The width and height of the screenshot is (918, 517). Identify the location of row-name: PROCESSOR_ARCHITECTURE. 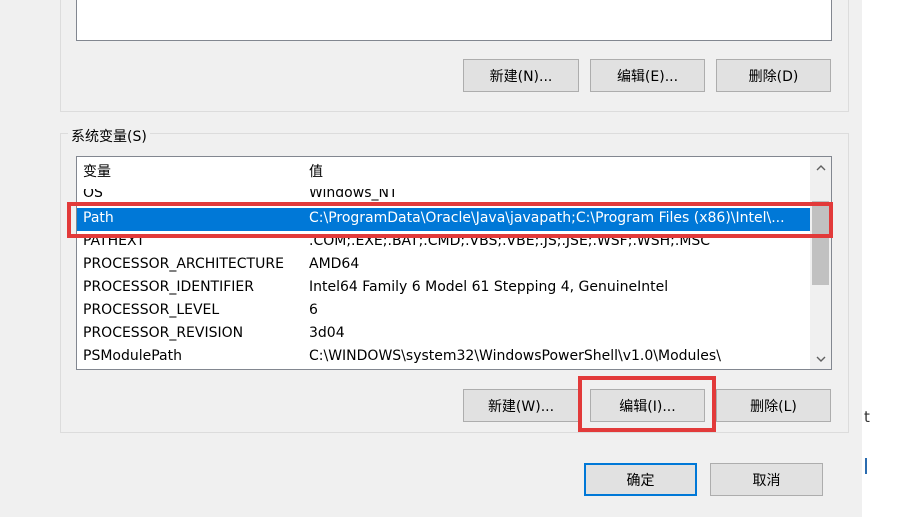
(183, 264).